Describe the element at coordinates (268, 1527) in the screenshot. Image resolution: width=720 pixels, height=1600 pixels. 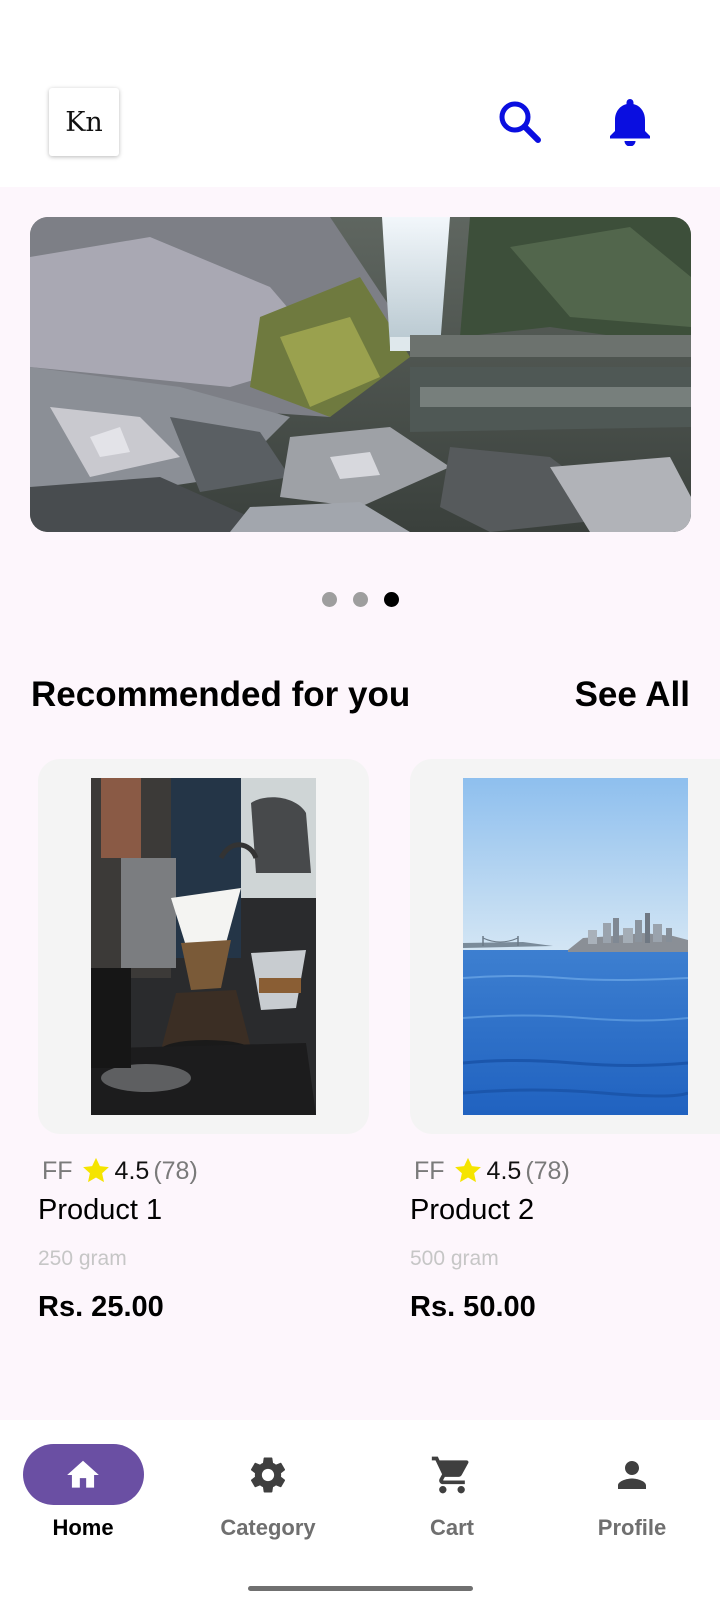
I see `nav-label-category: Category` at that location.